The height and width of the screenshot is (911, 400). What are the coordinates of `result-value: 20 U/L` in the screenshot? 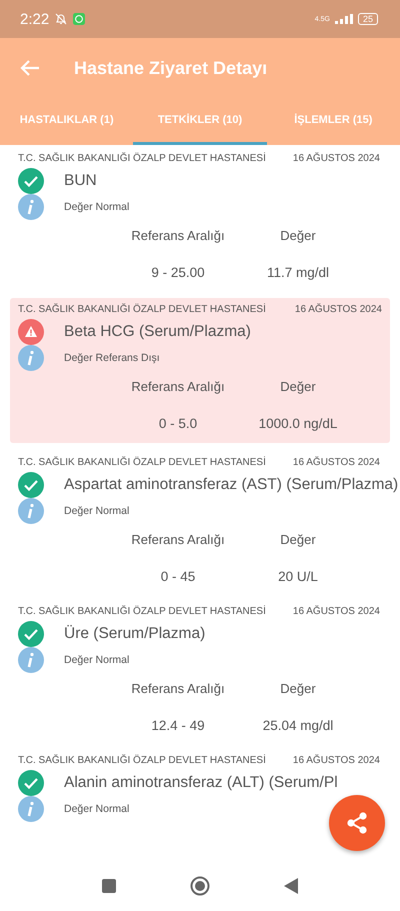 It's located at (298, 576).